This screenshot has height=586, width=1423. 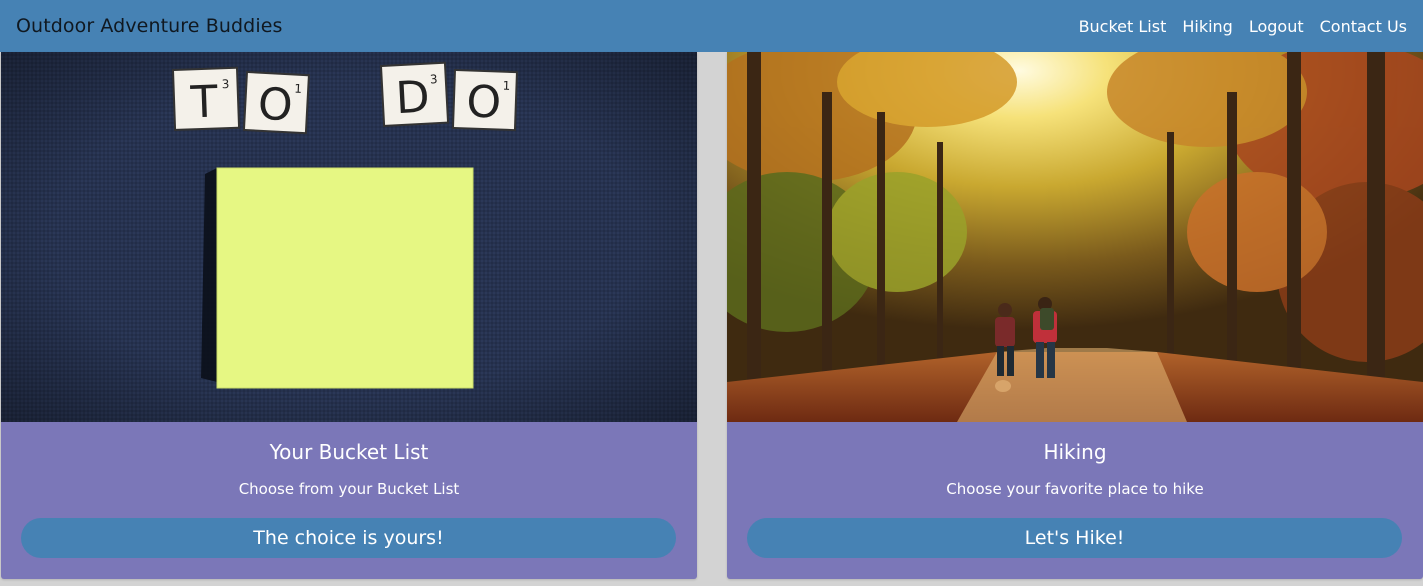 What do you see at coordinates (1075, 452) in the screenshot?
I see `card-title: Hiking` at bounding box center [1075, 452].